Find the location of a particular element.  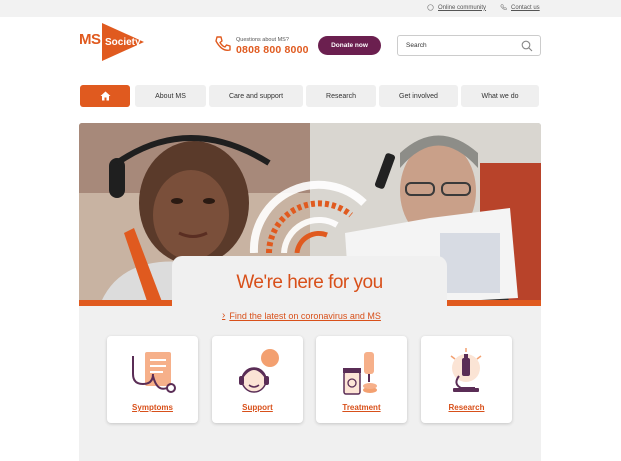

support-icon is located at coordinates (259, 371).